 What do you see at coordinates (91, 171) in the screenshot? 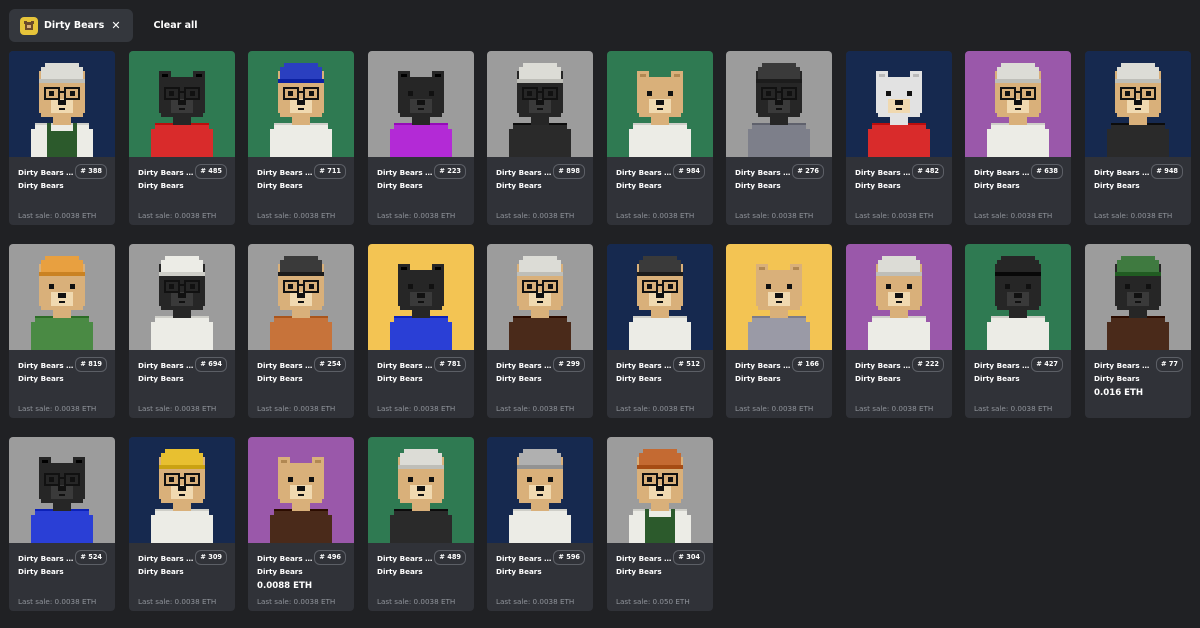
I see `token-number-badge: # 388` at bounding box center [91, 171].